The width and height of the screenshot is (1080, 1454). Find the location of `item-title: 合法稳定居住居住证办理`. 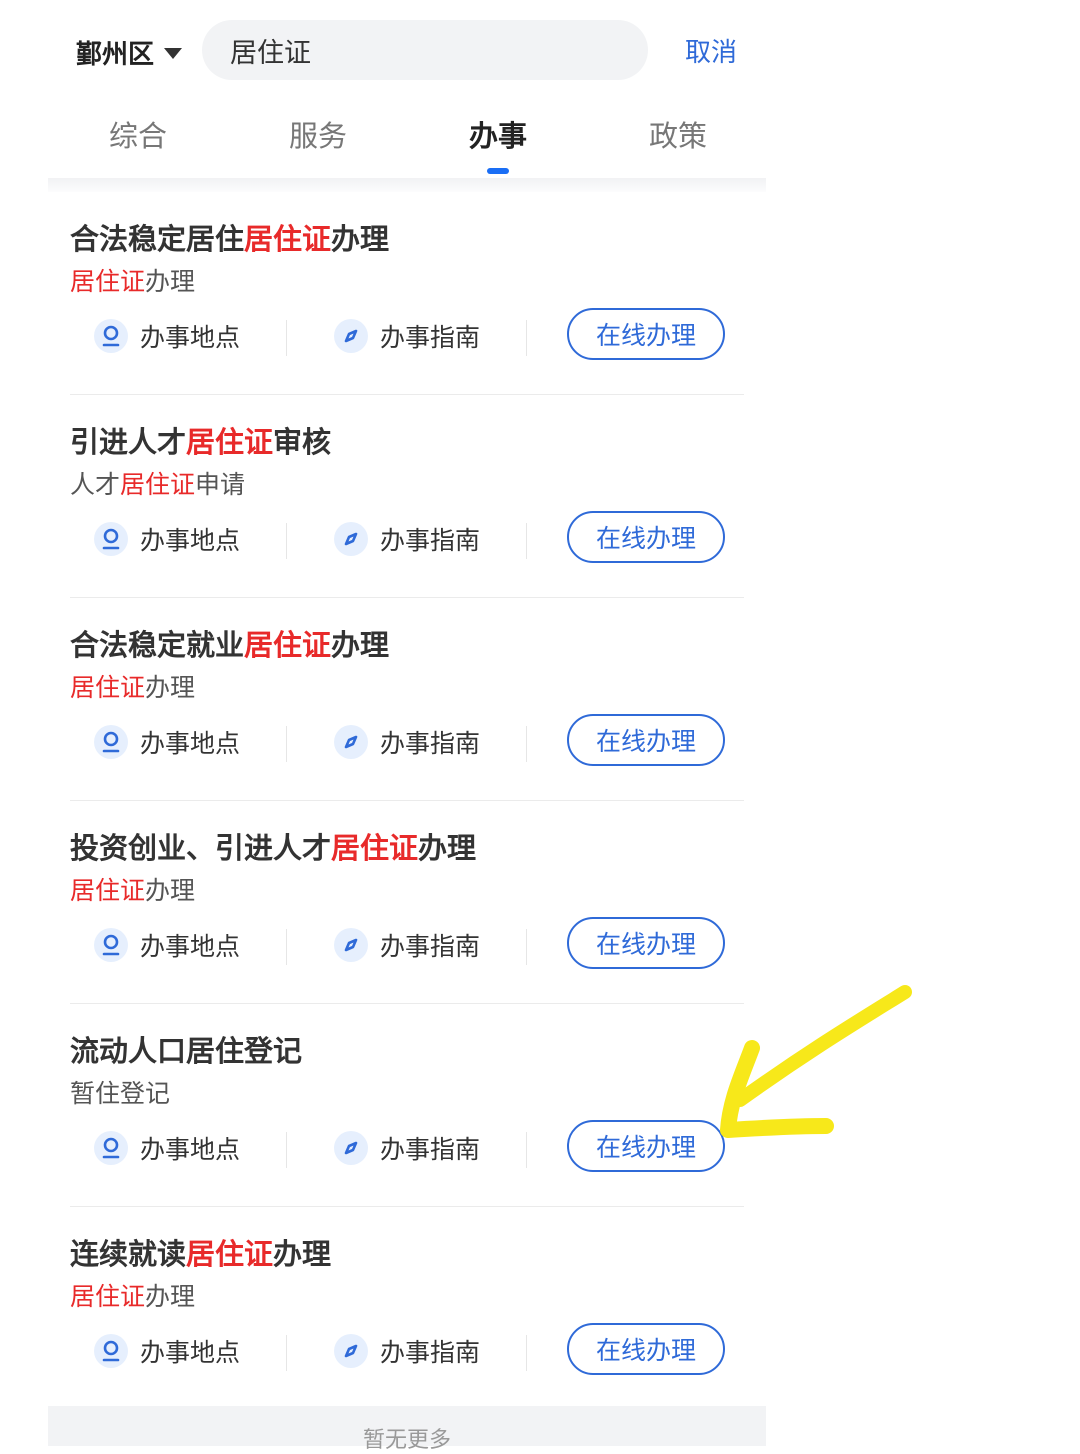

item-title: 合法稳定居住居住证办理 is located at coordinates (229, 237).